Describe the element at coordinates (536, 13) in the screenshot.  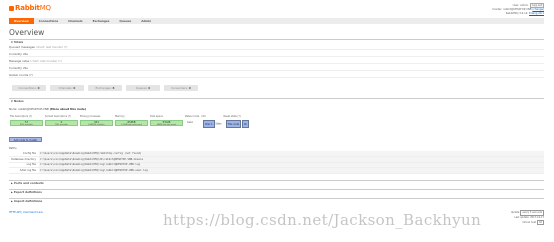
I see `erlang-link: Erlang 20.1` at that location.